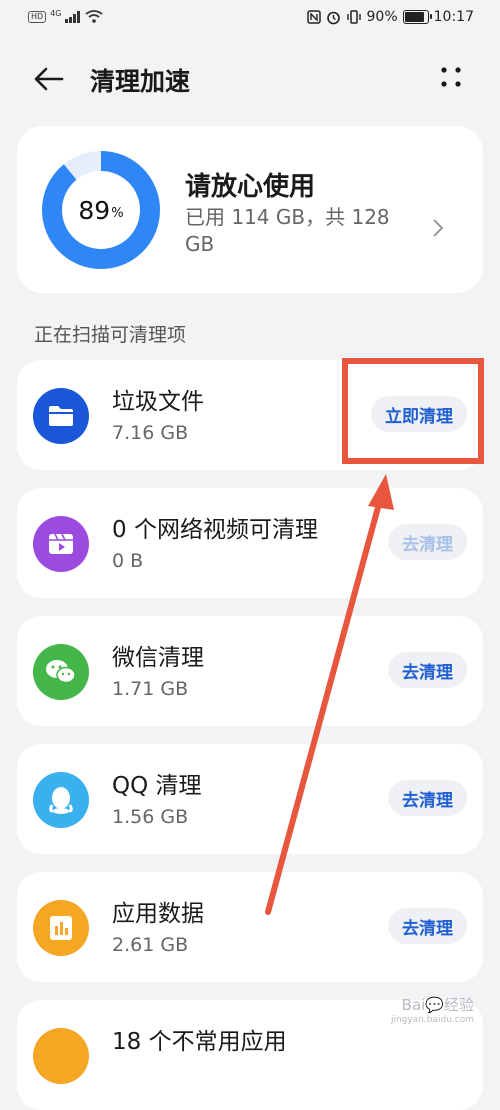  Describe the element at coordinates (61, 672) in the screenshot. I see `wechat-icon` at that location.